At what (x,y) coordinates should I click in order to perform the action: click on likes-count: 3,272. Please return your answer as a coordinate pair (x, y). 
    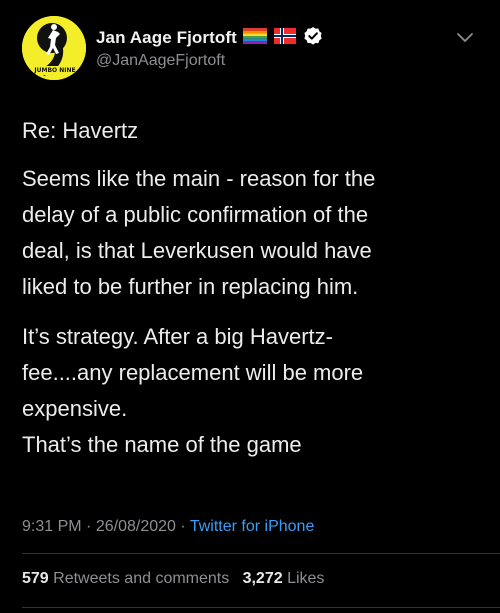
    Looking at the image, I should click on (262, 578).